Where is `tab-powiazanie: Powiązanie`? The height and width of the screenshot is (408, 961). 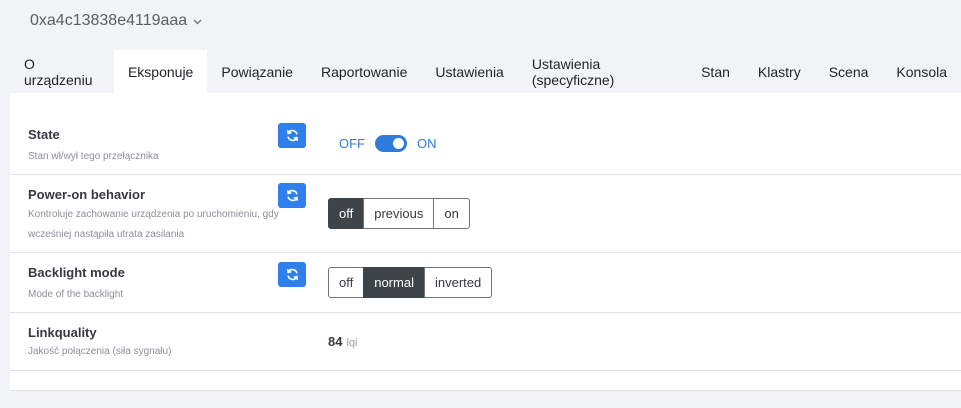 tab-powiazanie: Powiązanie is located at coordinates (257, 72).